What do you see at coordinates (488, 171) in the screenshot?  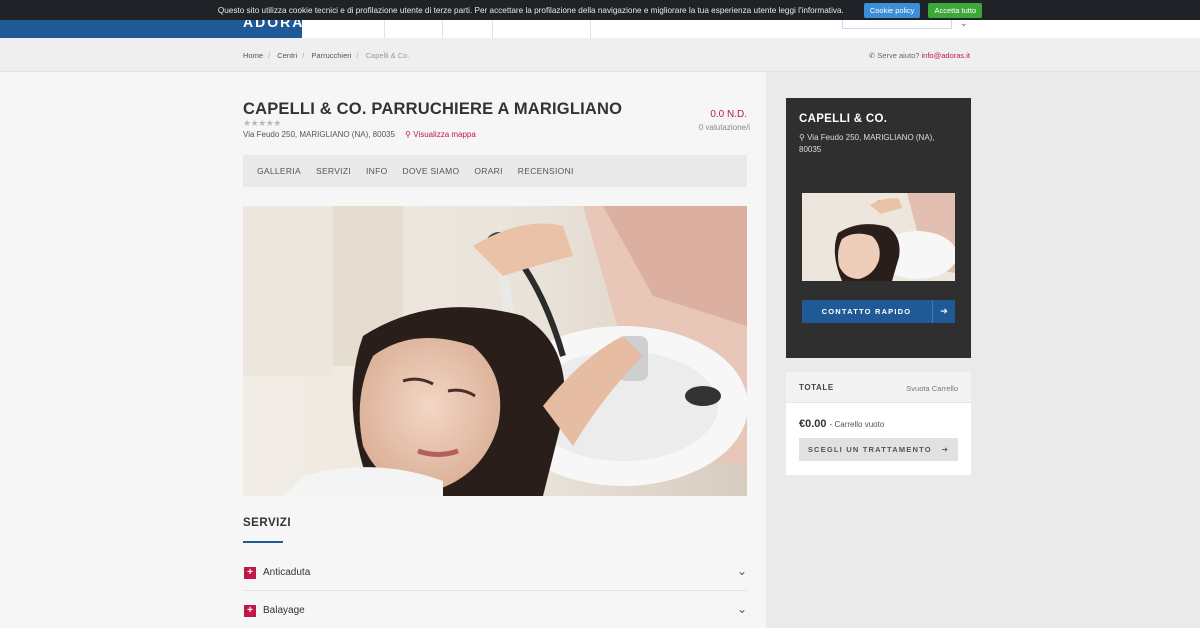 I see `tab-orari: ORARI` at bounding box center [488, 171].